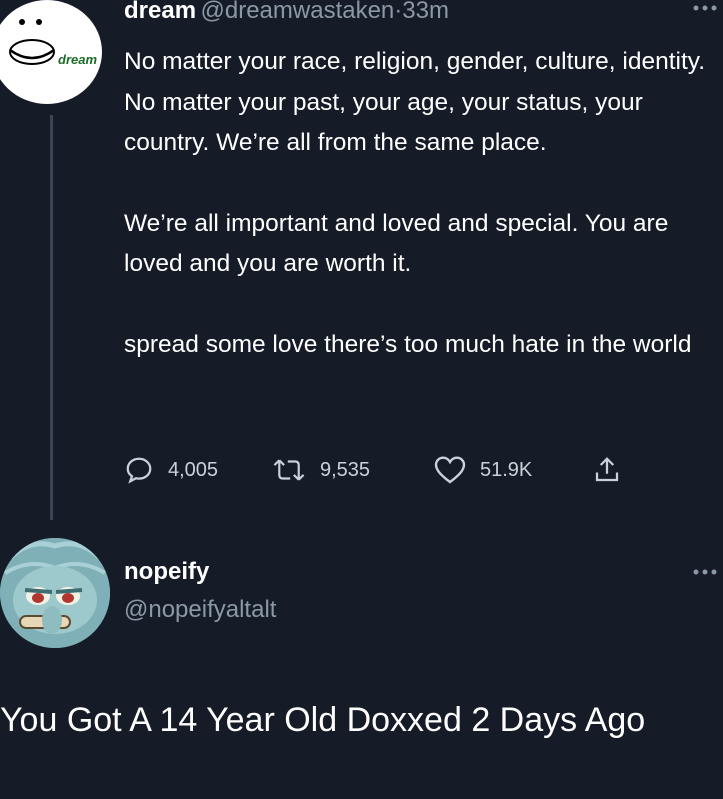 The width and height of the screenshot is (723, 799). I want to click on author-name: dream, so click(160, 12).